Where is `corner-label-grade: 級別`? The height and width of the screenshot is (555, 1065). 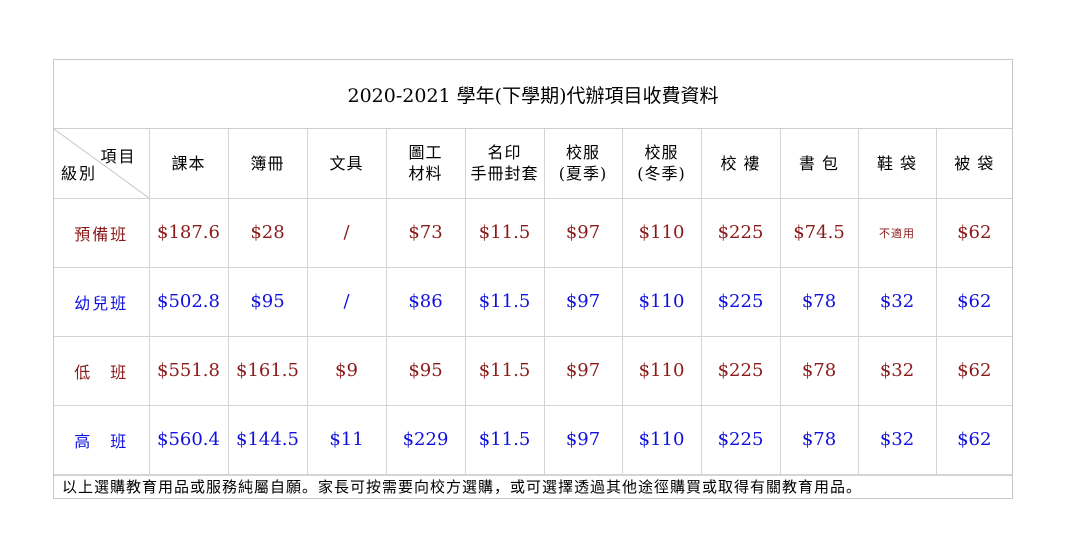
corner-label-grade: 級別 is located at coordinates (79, 173).